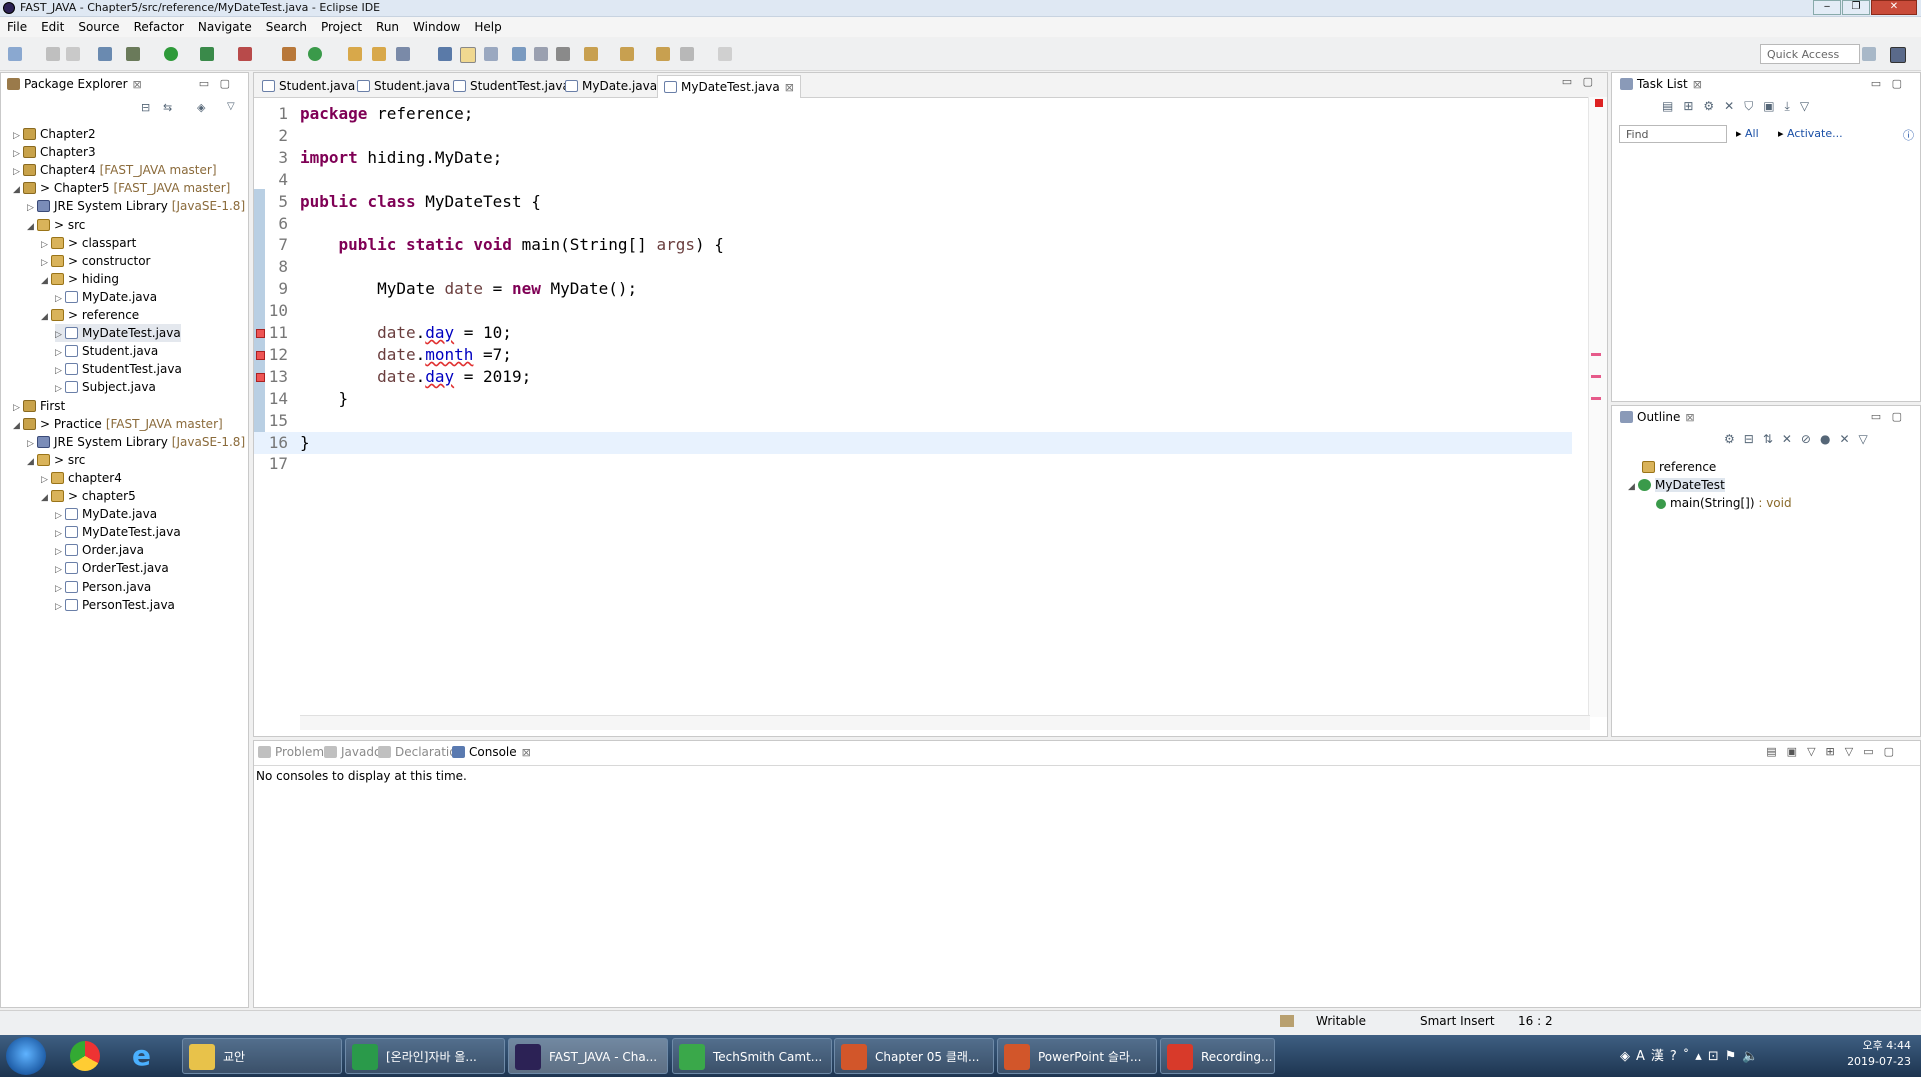  I want to click on link-with-editor-icon: ⇆, so click(167, 107).